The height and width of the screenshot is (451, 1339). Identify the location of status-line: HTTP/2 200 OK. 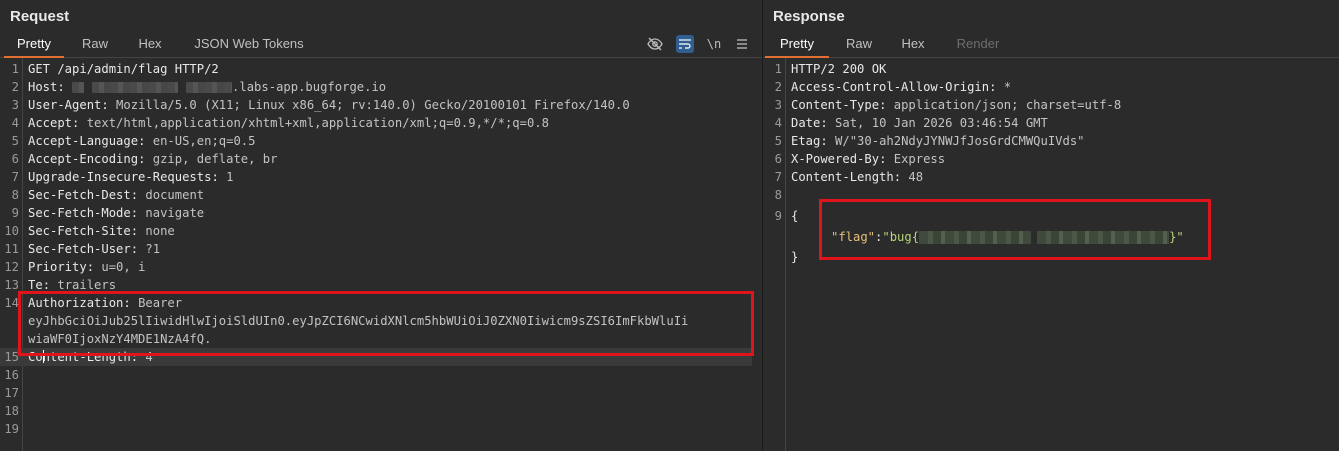
(839, 69).